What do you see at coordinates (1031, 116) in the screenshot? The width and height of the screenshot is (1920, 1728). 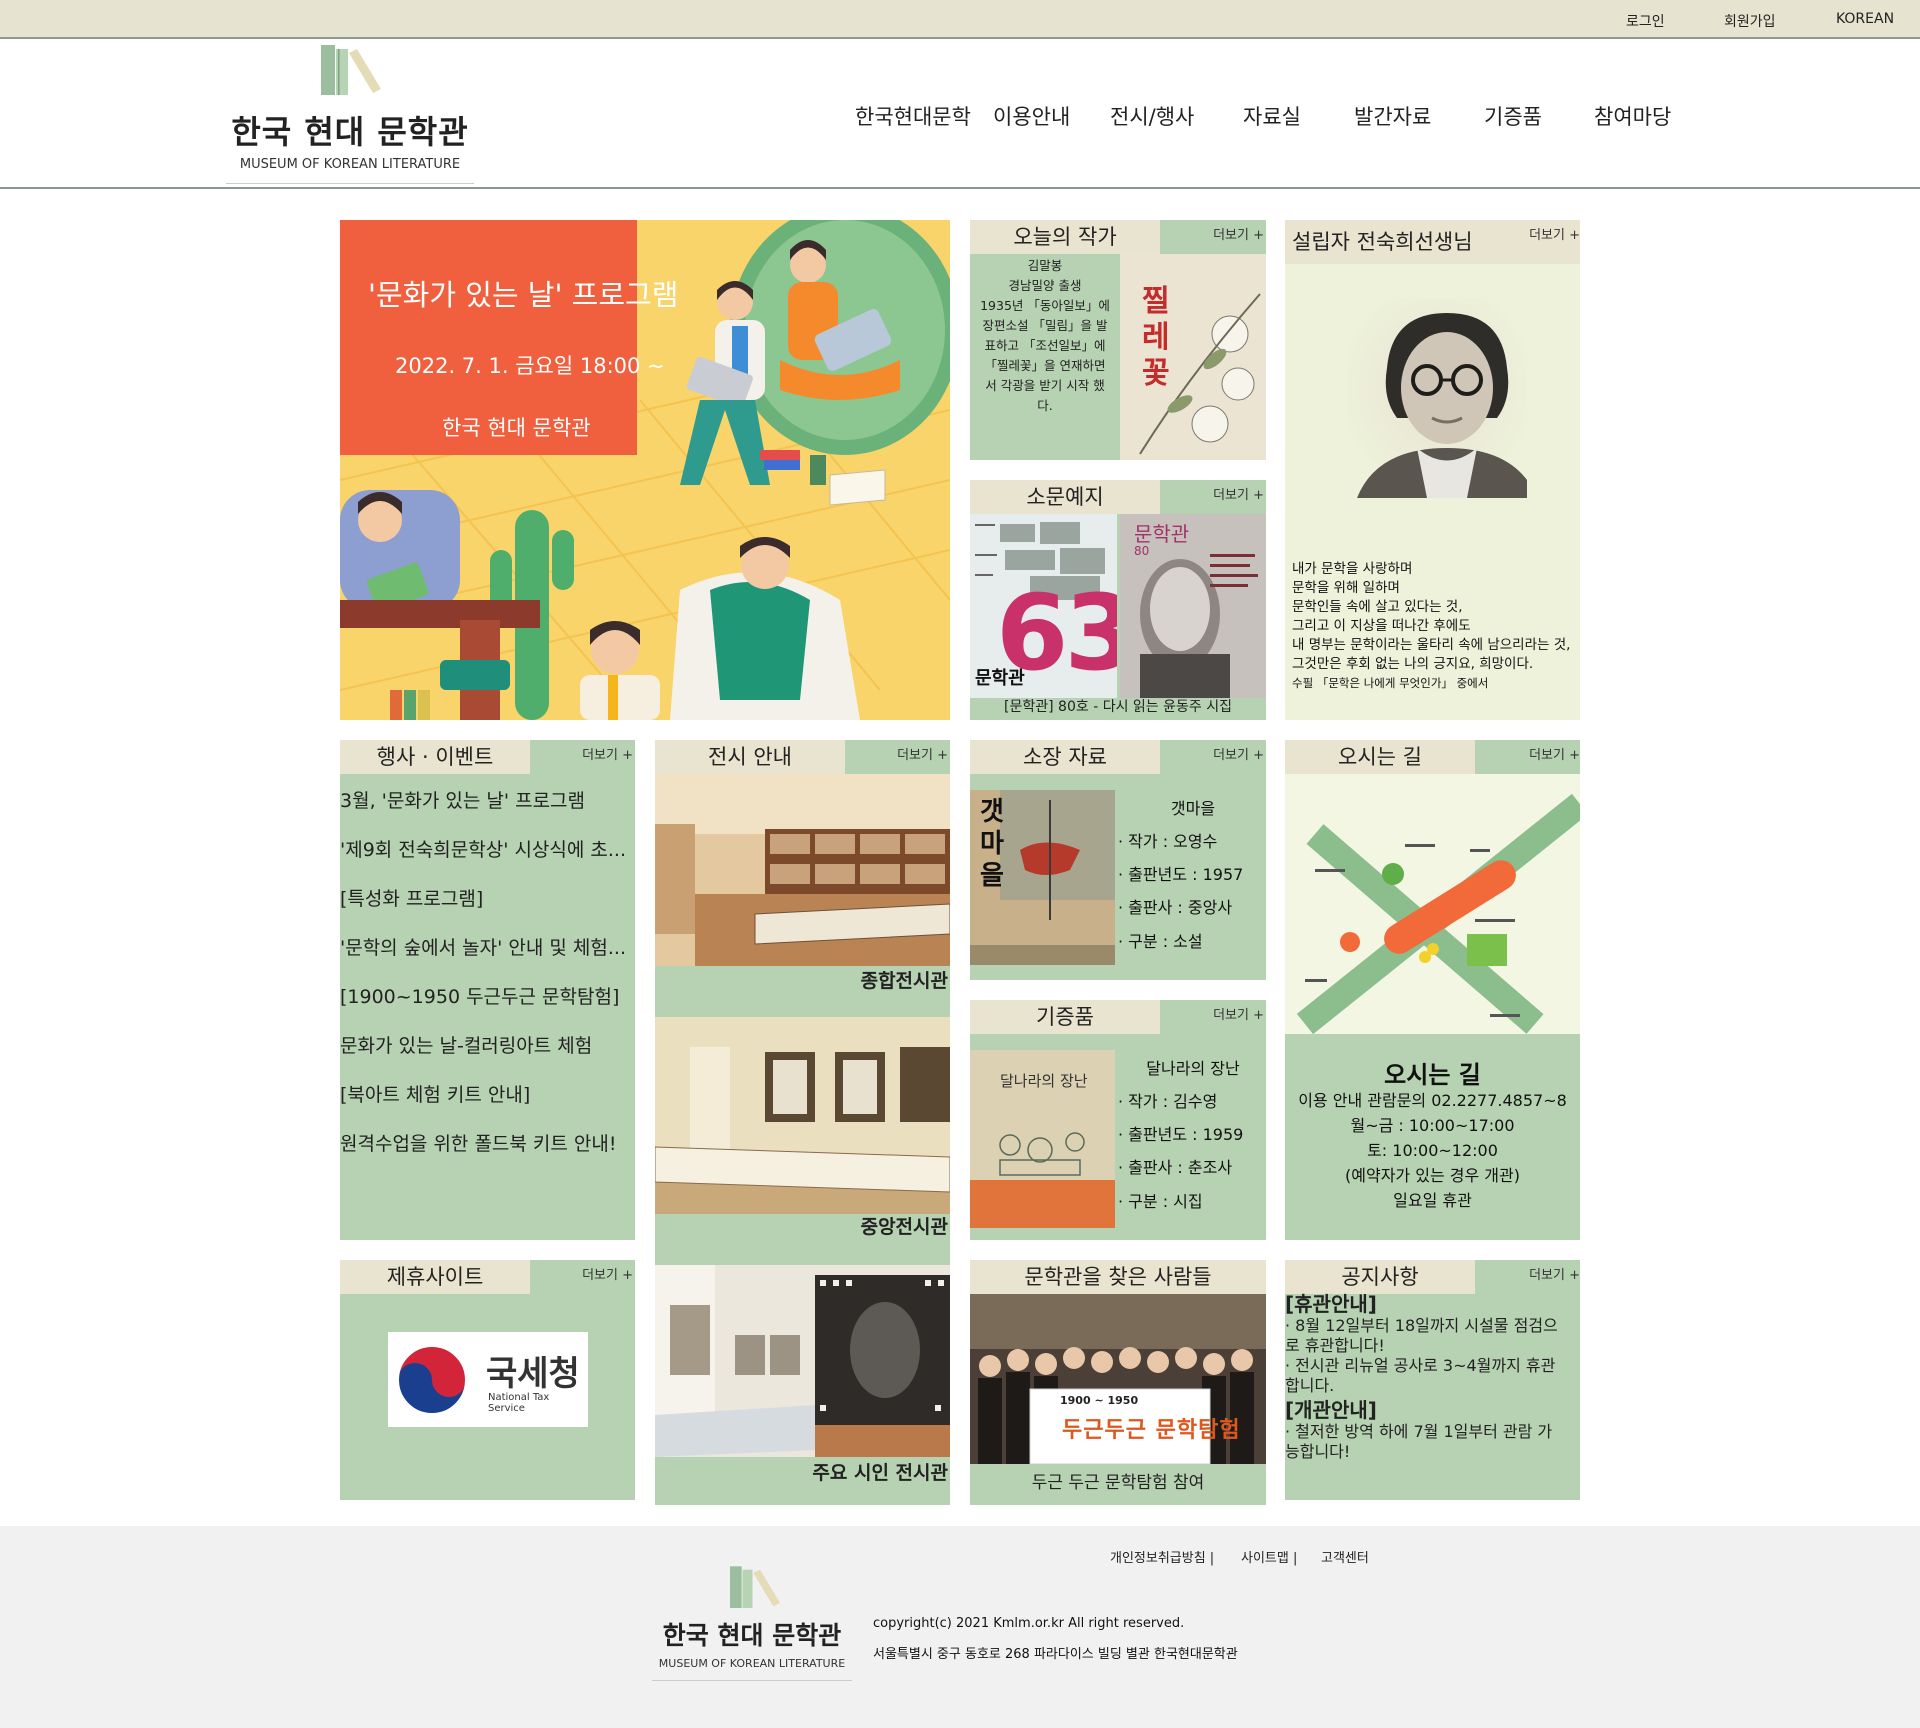 I see `nav-usage-guide: 이용안내` at bounding box center [1031, 116].